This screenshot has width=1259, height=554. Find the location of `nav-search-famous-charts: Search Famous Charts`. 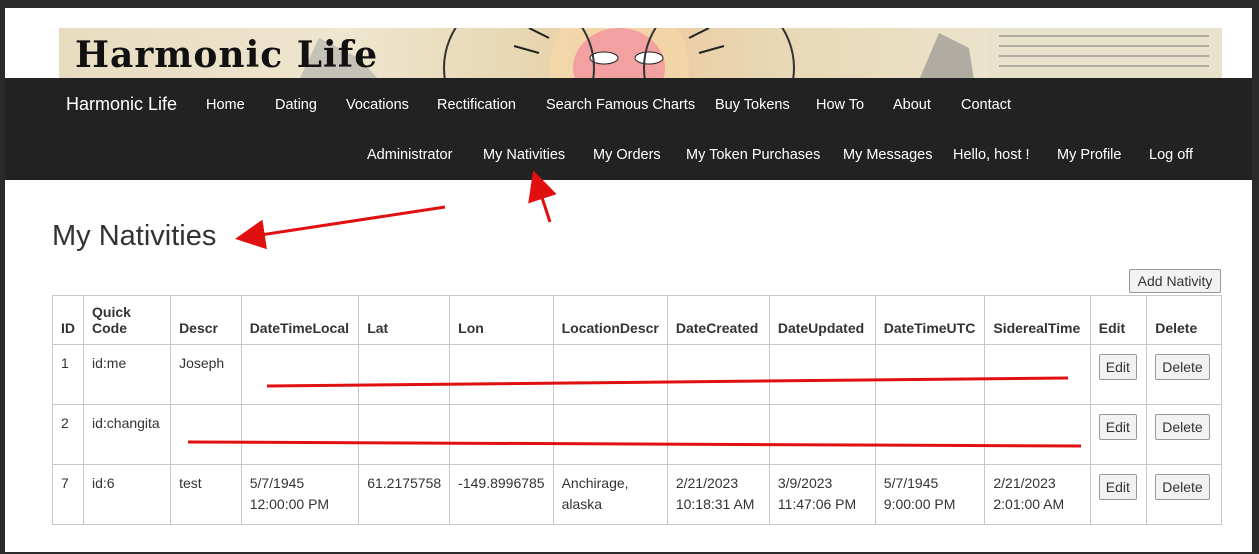

nav-search-famous-charts: Search Famous Charts is located at coordinates (620, 105).